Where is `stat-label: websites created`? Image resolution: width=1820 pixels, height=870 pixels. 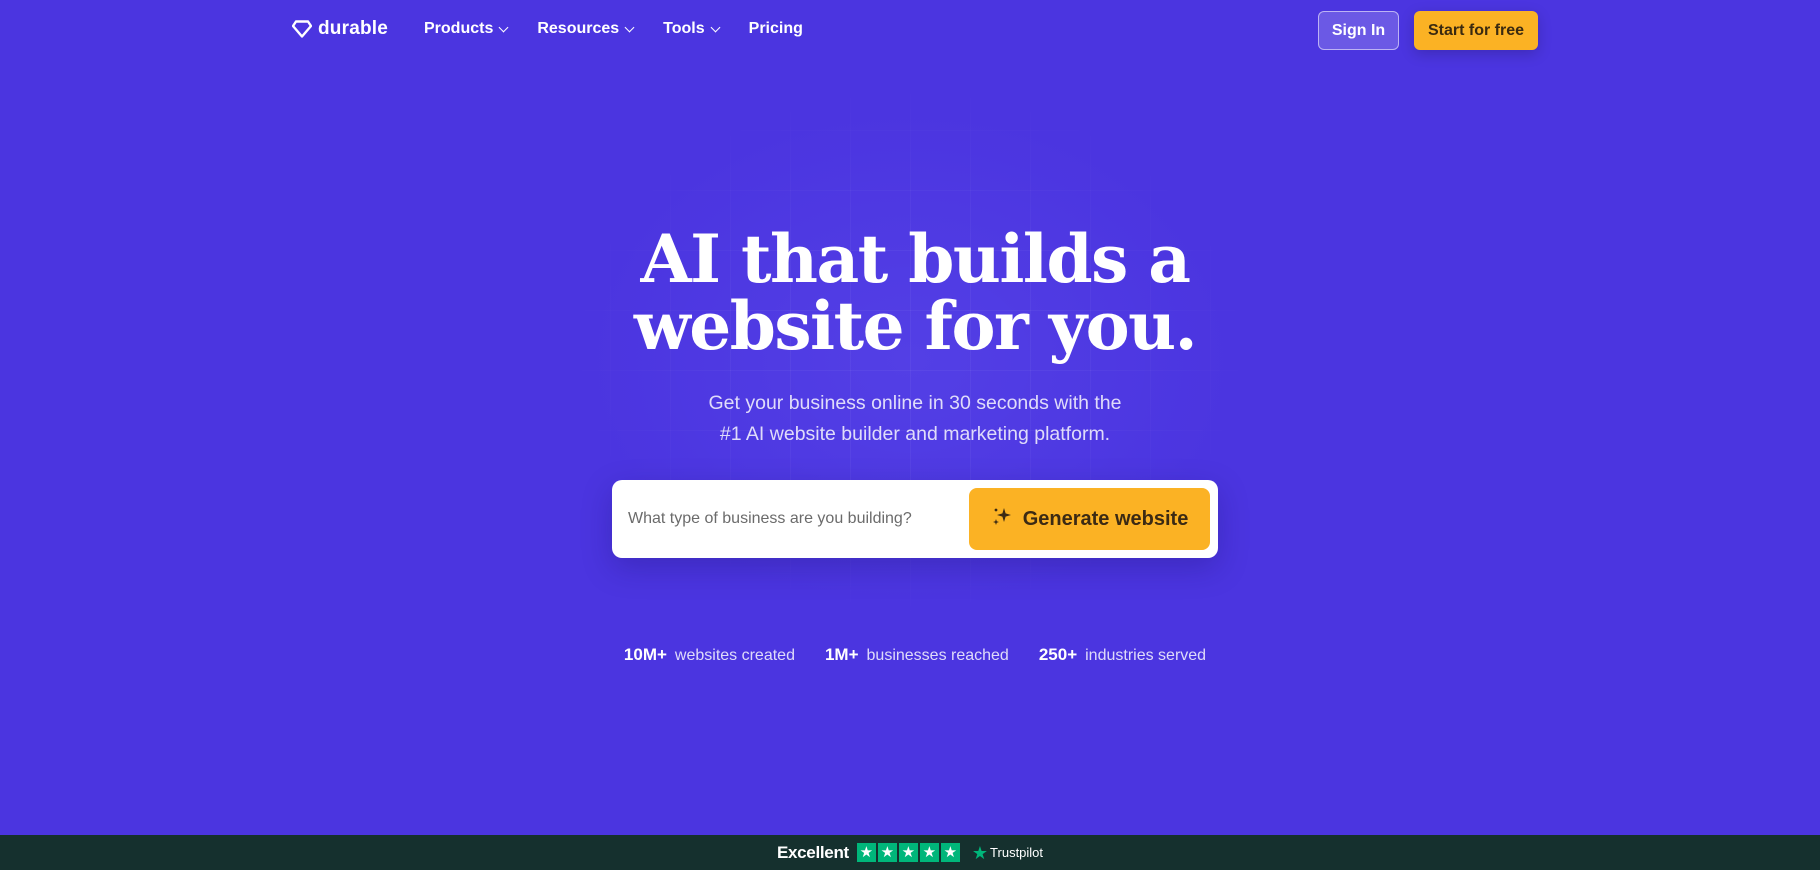 stat-label: websites created is located at coordinates (734, 655).